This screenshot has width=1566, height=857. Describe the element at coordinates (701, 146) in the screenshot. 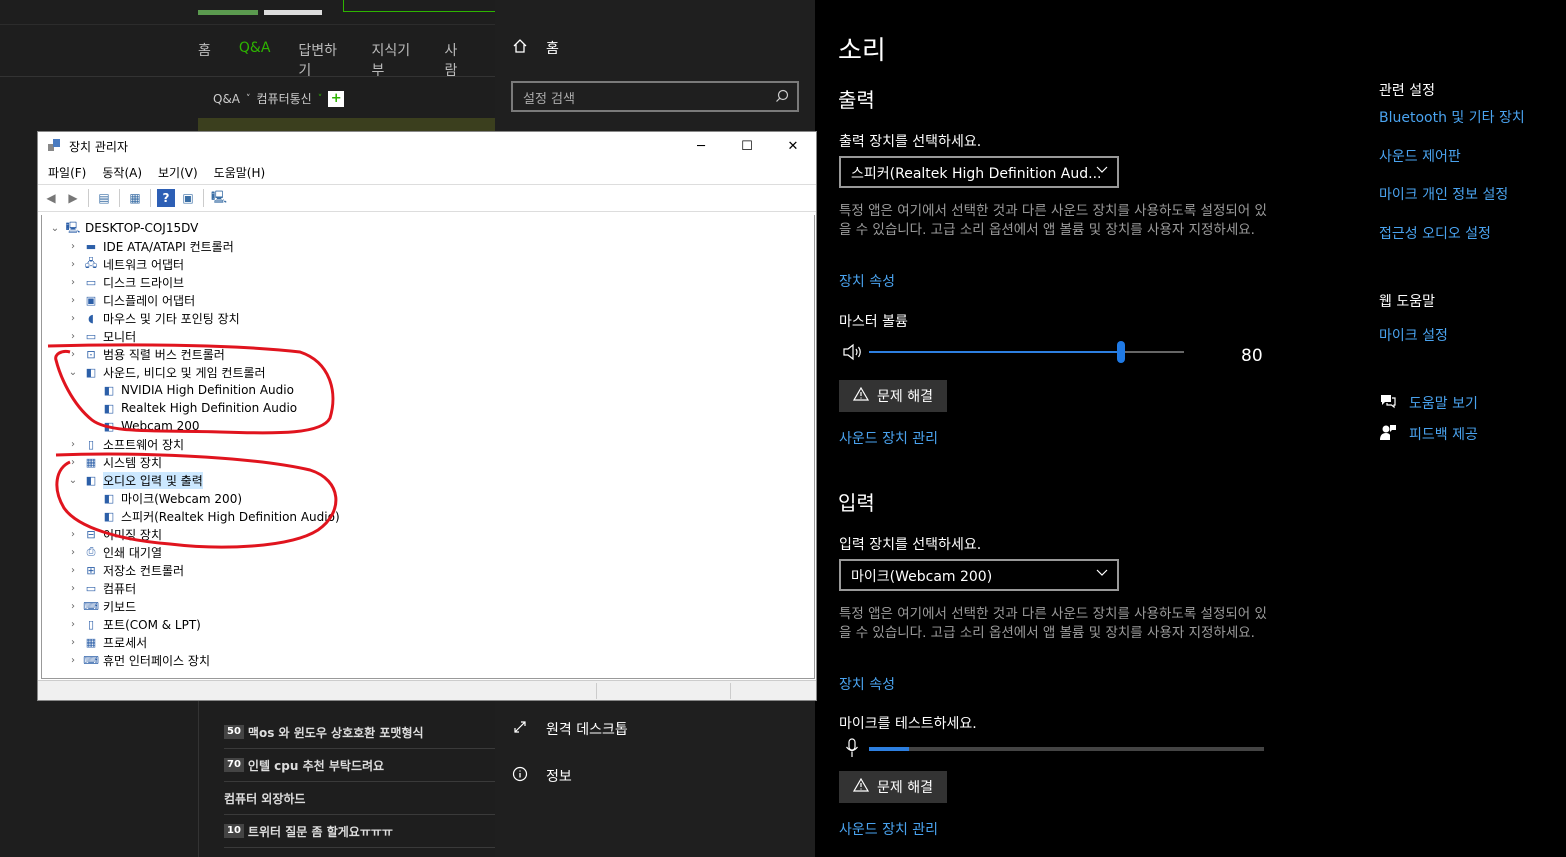

I see `minimize-button: ─` at that location.